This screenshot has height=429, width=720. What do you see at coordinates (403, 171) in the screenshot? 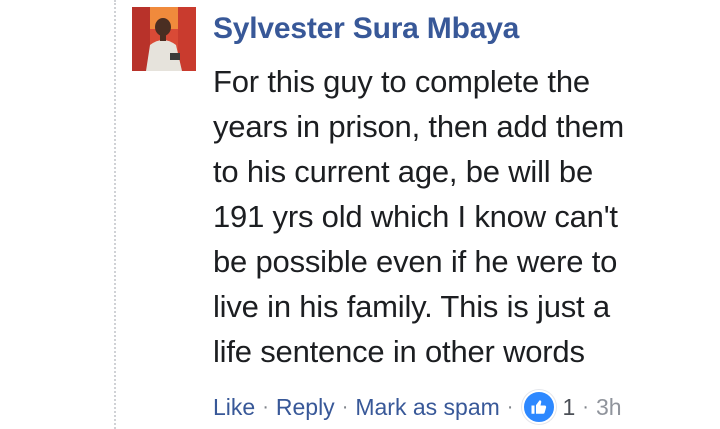
I see `comment-text-line: to his current age, be will be` at bounding box center [403, 171].